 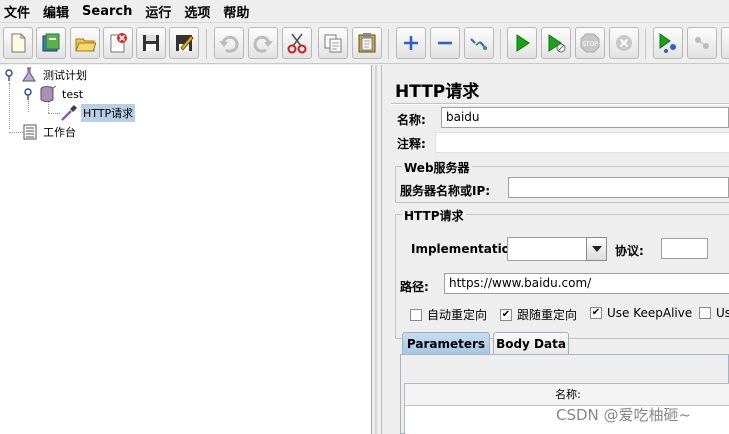 What do you see at coordinates (229, 43) in the screenshot?
I see `undo-button` at bounding box center [229, 43].